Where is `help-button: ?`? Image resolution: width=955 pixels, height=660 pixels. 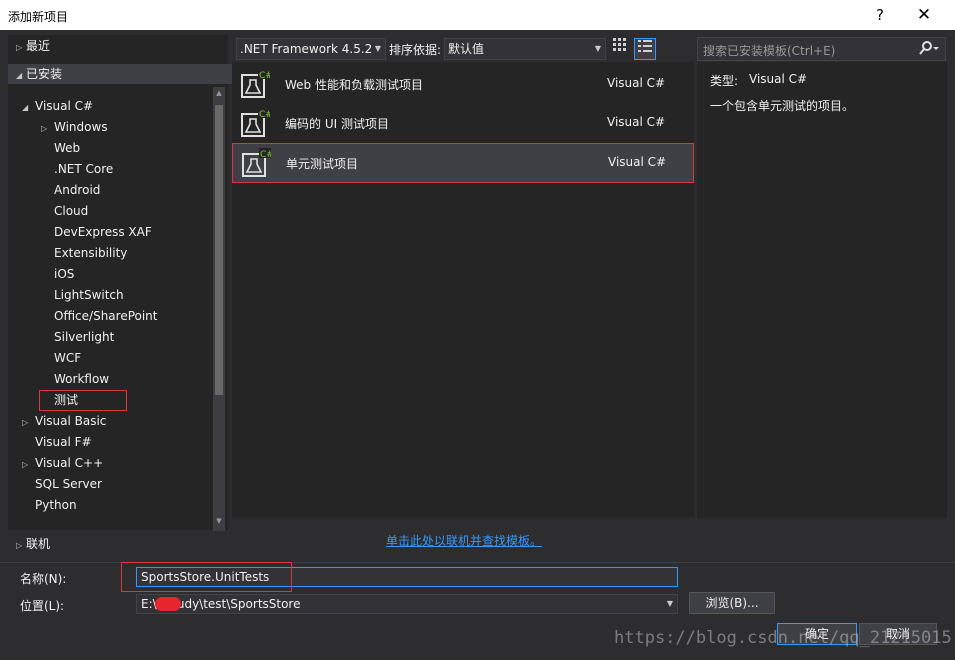
help-button: ? is located at coordinates (880, 15).